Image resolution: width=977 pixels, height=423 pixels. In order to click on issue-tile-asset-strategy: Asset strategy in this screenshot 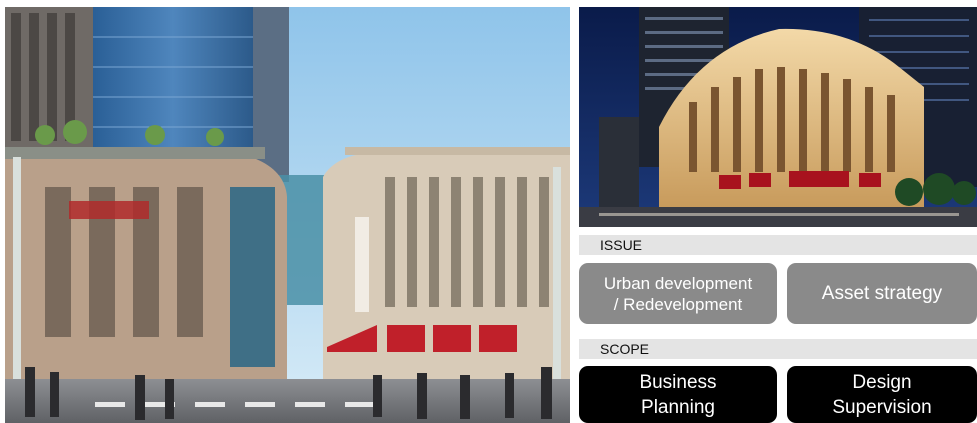, I will do `click(882, 293)`.